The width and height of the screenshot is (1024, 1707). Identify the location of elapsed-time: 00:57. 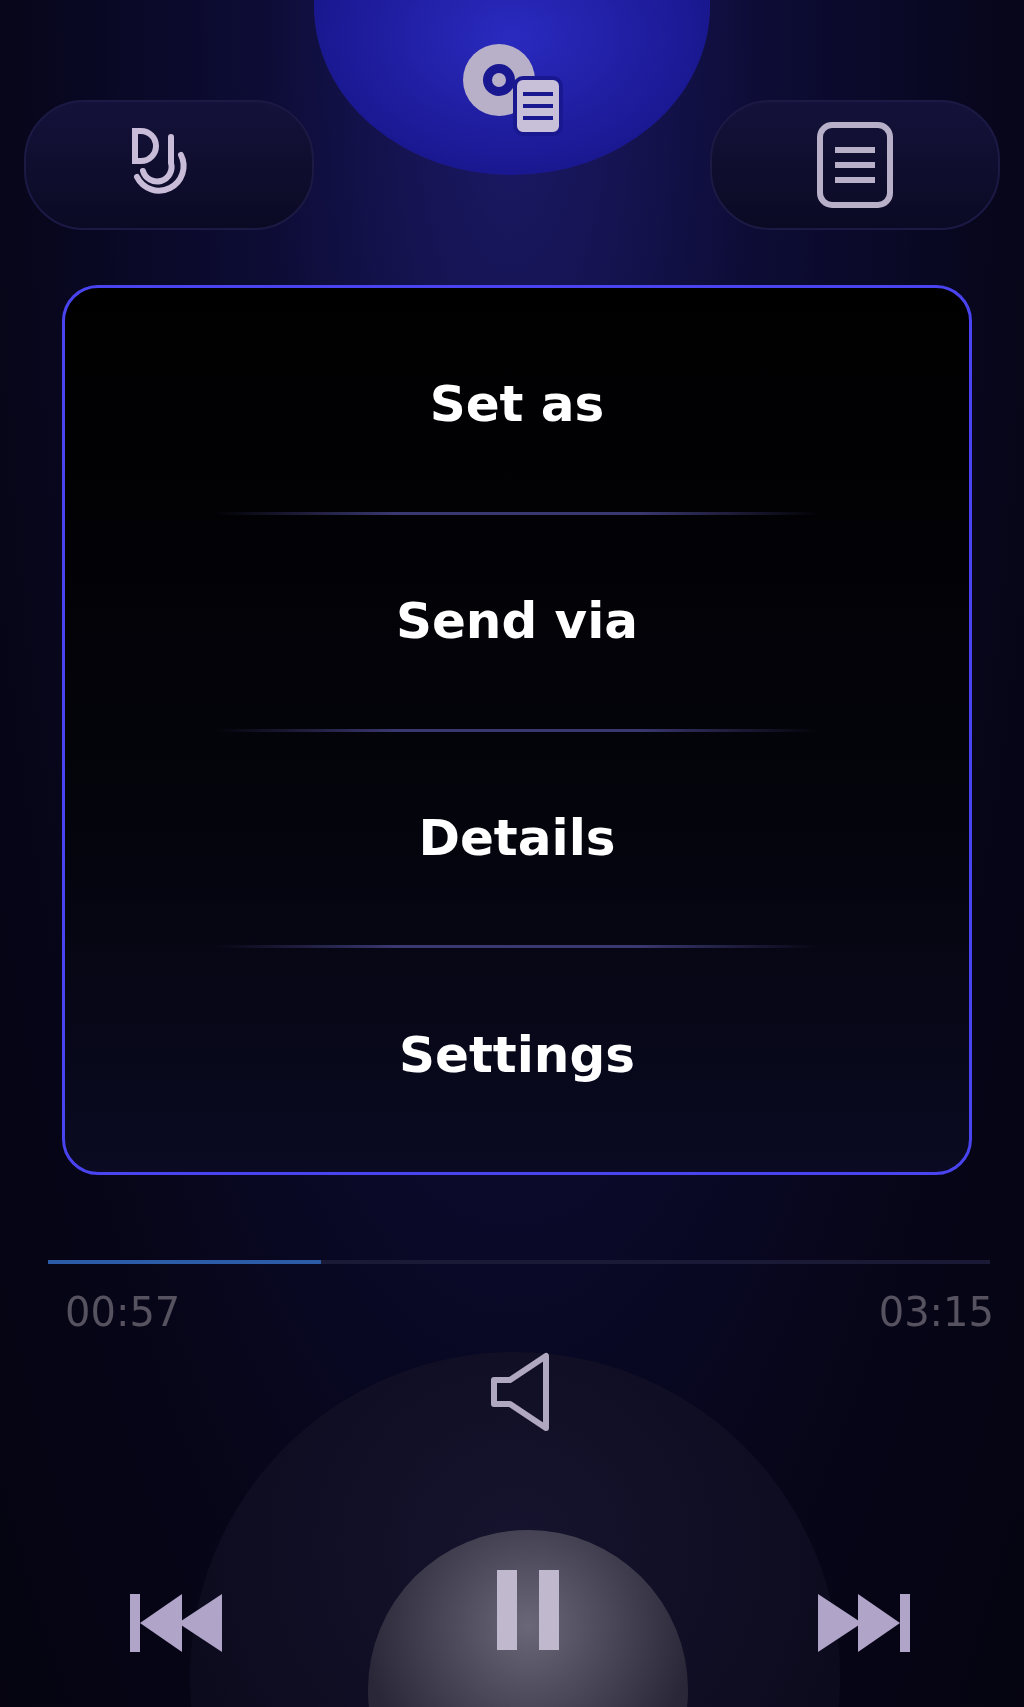
(123, 1312).